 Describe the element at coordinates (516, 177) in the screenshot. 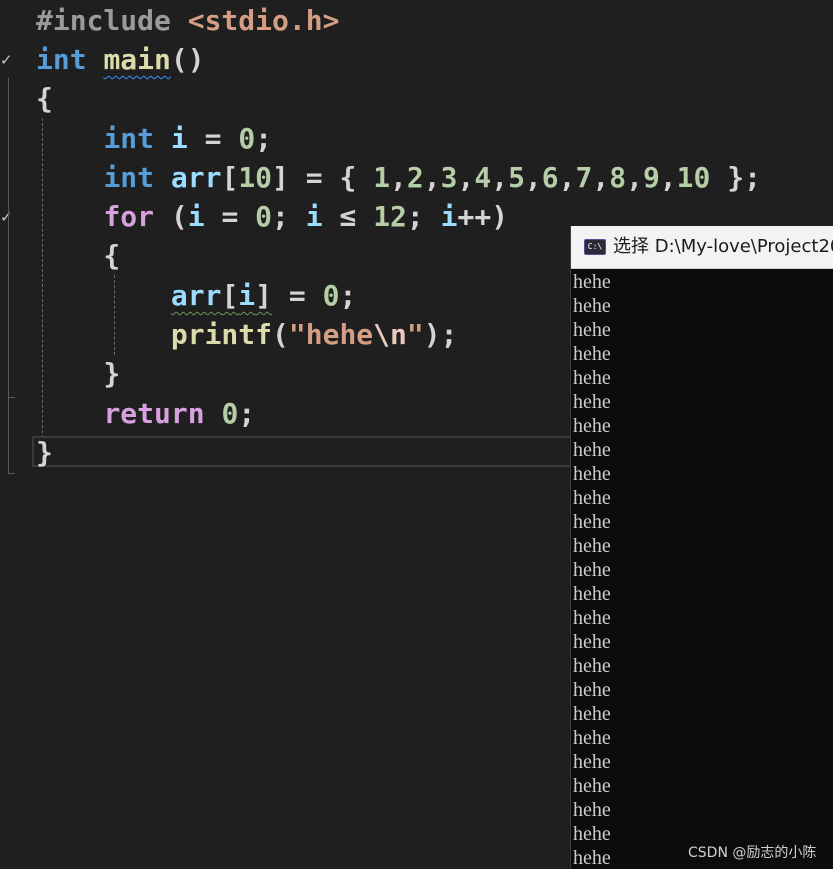

I see `code-token: 5` at that location.